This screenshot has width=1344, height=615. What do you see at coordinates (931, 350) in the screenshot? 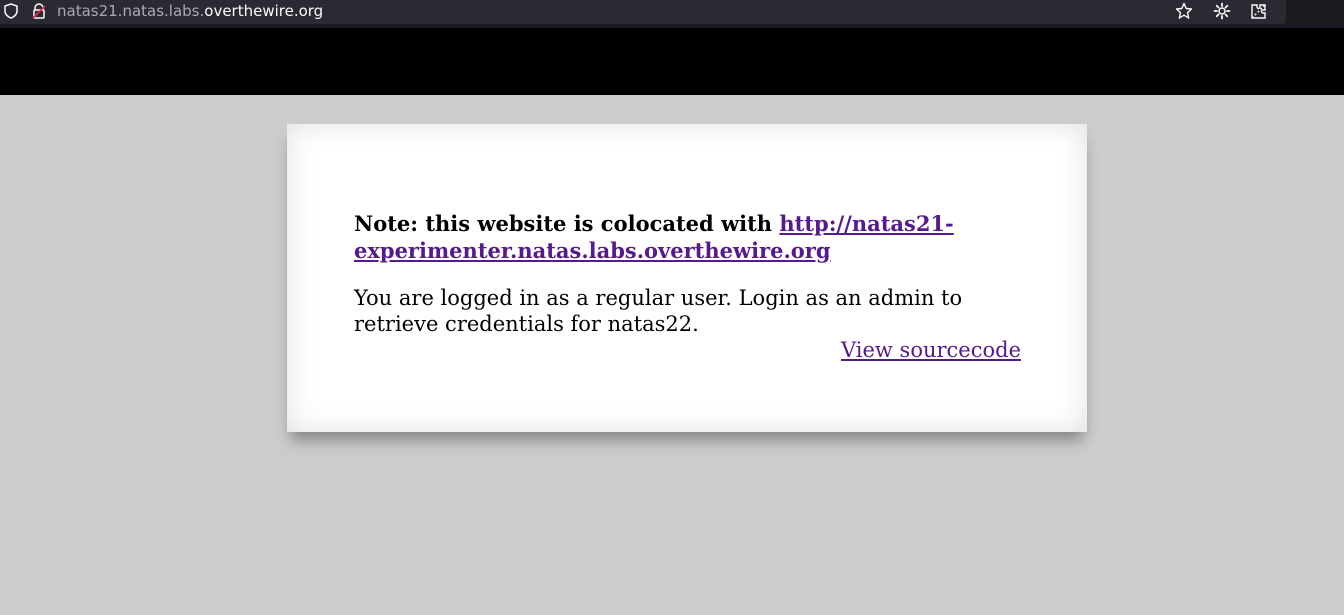
I see `view-sourcecode-link: View sourcecode` at bounding box center [931, 350].